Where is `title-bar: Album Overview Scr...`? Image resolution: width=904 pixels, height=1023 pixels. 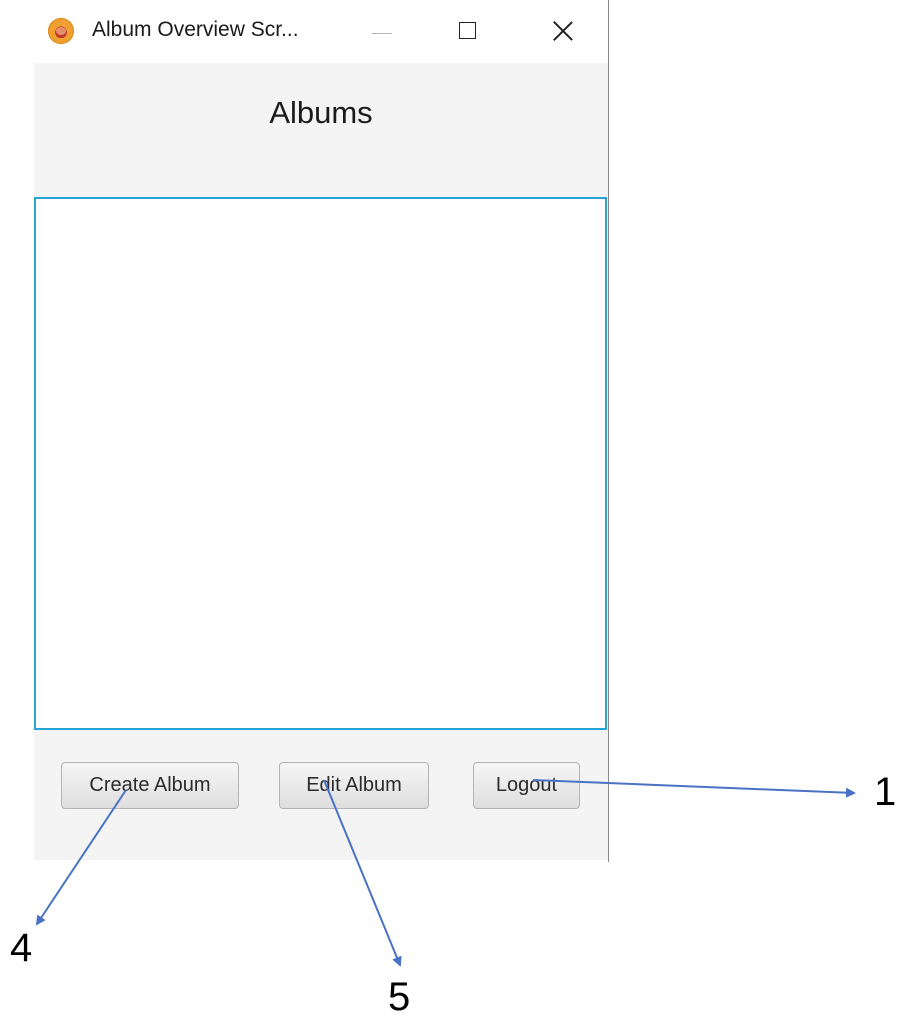
title-bar: Album Overview Scr... is located at coordinates (321, 31).